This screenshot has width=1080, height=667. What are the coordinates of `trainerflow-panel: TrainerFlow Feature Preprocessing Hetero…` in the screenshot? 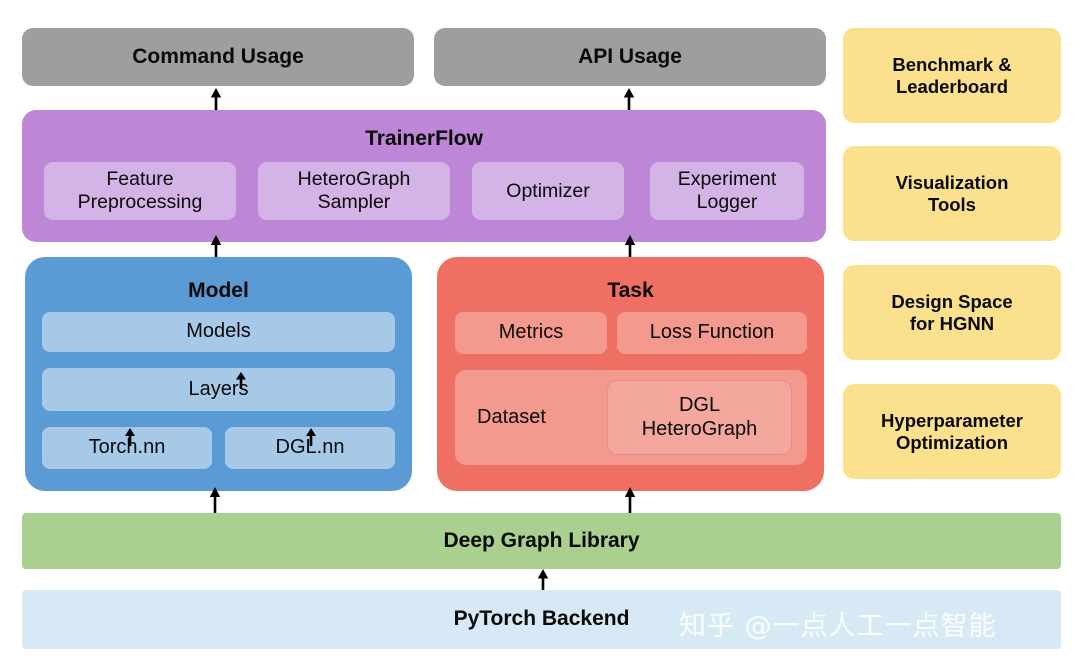 It's located at (424, 176).